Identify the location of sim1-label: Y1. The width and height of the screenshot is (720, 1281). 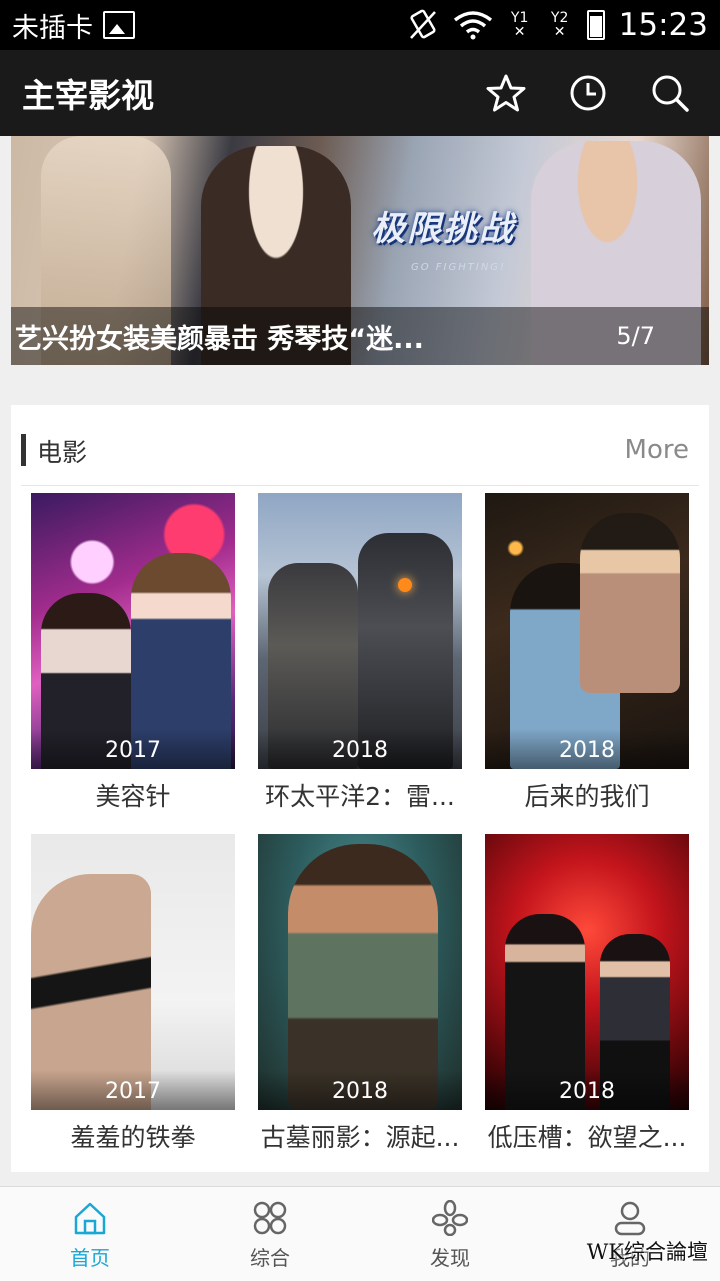
(519, 18).